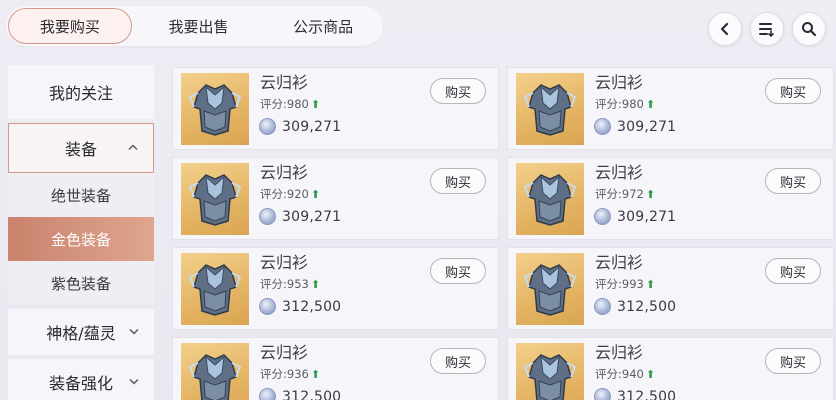 Image resolution: width=836 pixels, height=400 pixels. What do you see at coordinates (81, 283) in the screenshot?
I see `sidebar-sub-purple: 紫色装备` at bounding box center [81, 283].